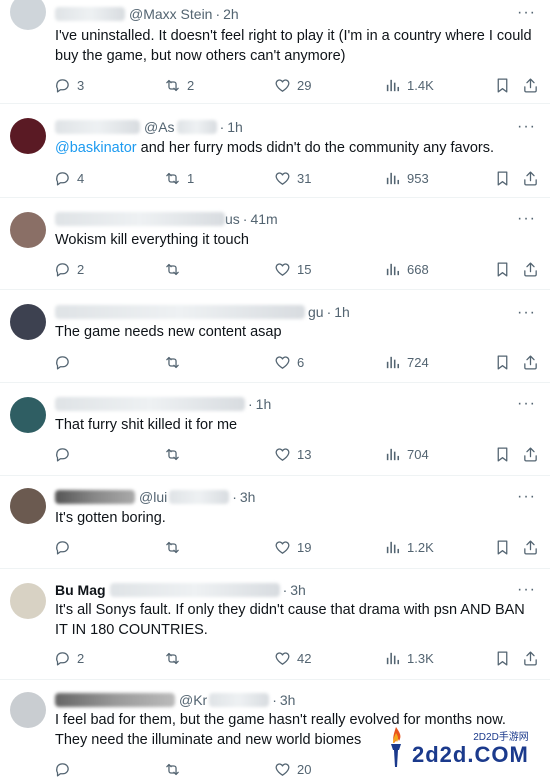  Describe the element at coordinates (292, 658) in the screenshot. I see `like-button: 42` at that location.